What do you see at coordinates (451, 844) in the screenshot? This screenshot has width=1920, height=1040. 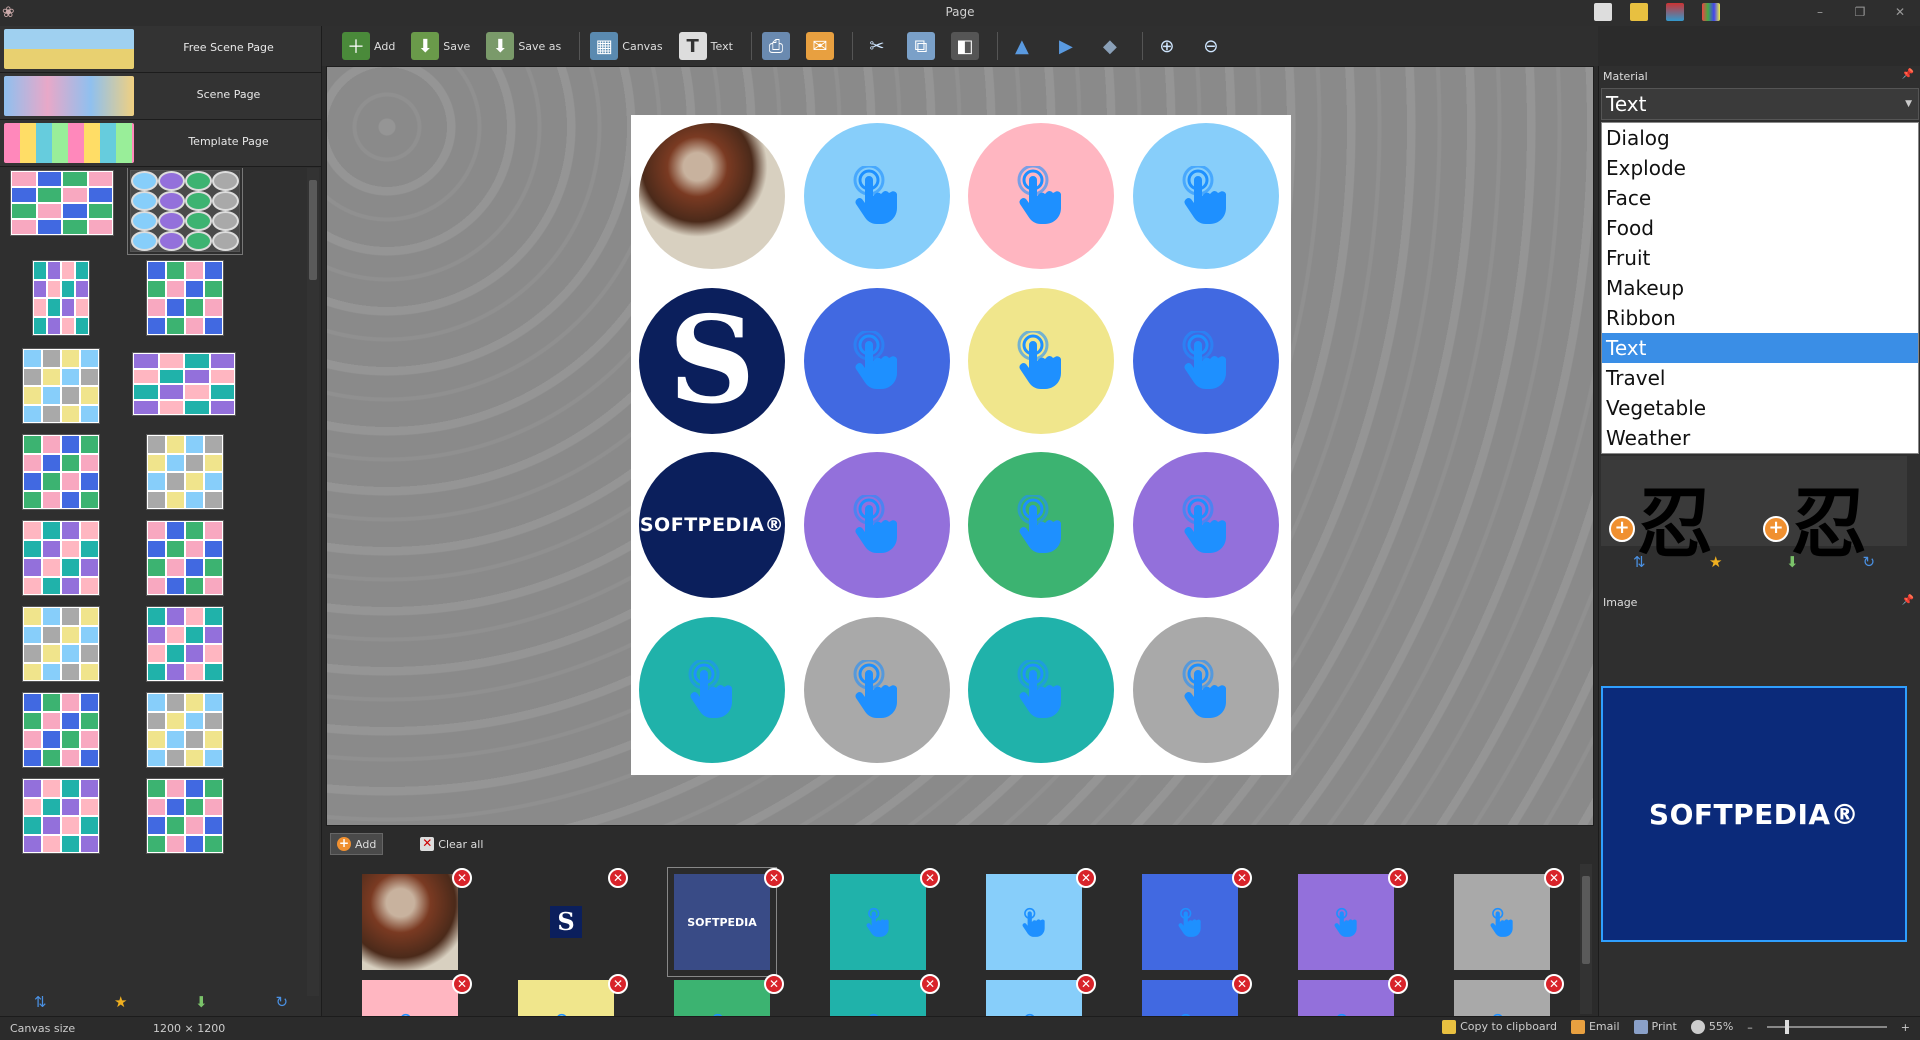 I see `clear-all-button: ✕ Clear all` at bounding box center [451, 844].